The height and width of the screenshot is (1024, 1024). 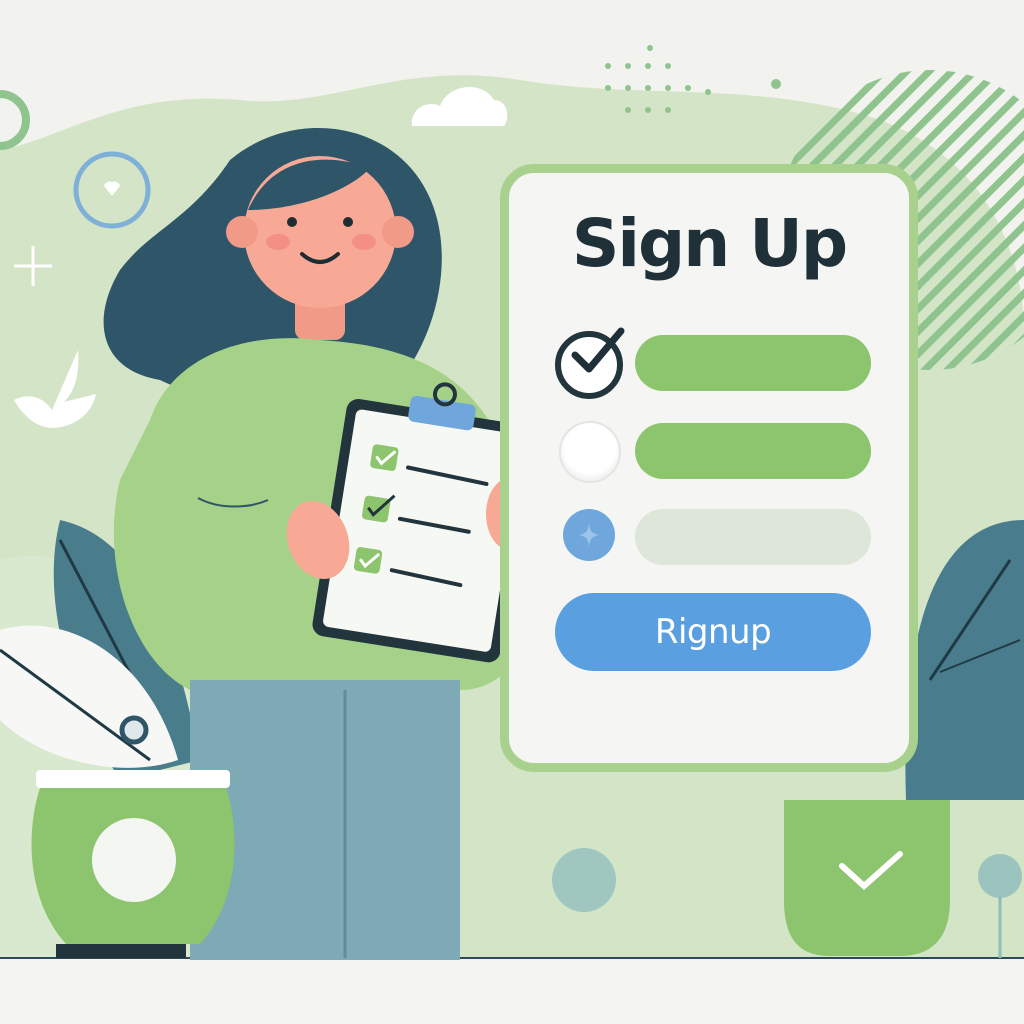 I want to click on signup-button: Rignup, so click(x=713, y=632).